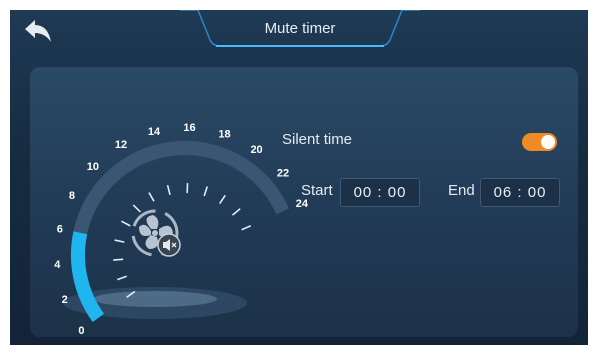 Image resolution: width=598 pixels, height=353 pixels. I want to click on header-bar: Mute timer, so click(299, 36).